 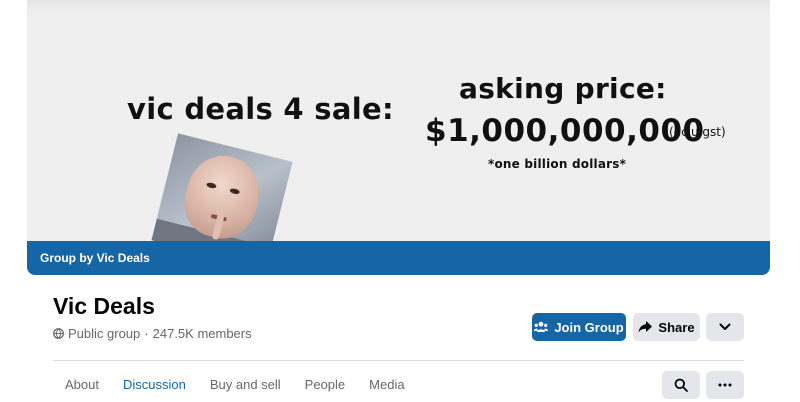 I want to click on more-options-button, so click(x=725, y=327).